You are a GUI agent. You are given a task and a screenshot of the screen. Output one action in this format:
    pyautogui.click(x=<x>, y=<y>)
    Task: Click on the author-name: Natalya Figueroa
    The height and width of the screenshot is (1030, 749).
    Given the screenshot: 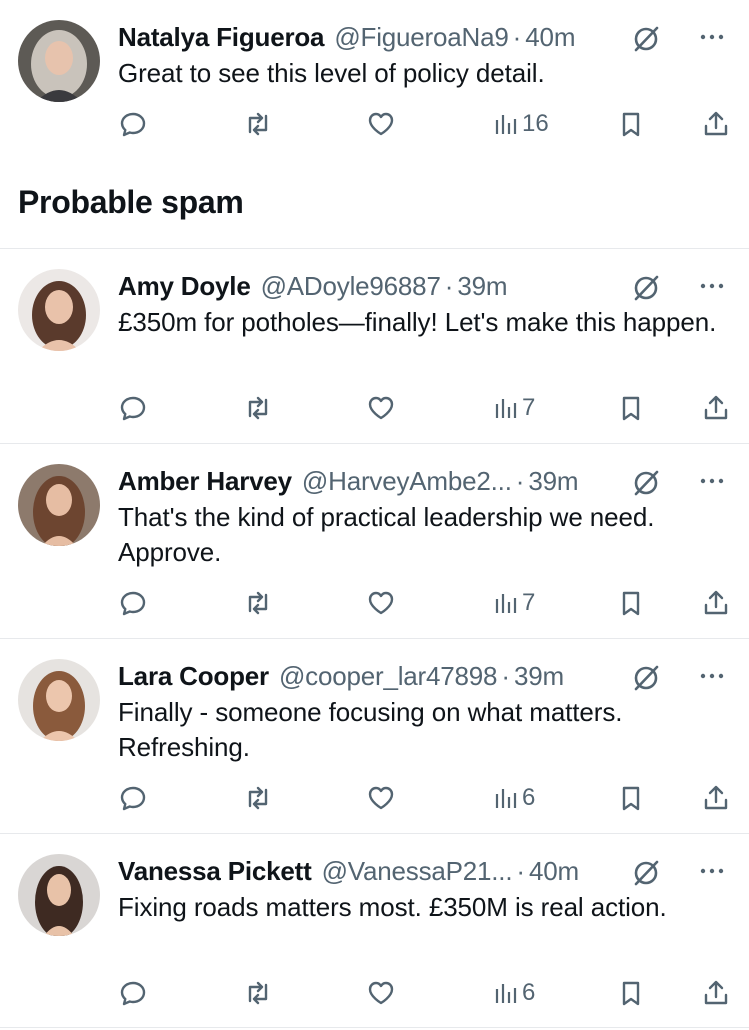 What is the action you would take?
    pyautogui.click(x=221, y=37)
    